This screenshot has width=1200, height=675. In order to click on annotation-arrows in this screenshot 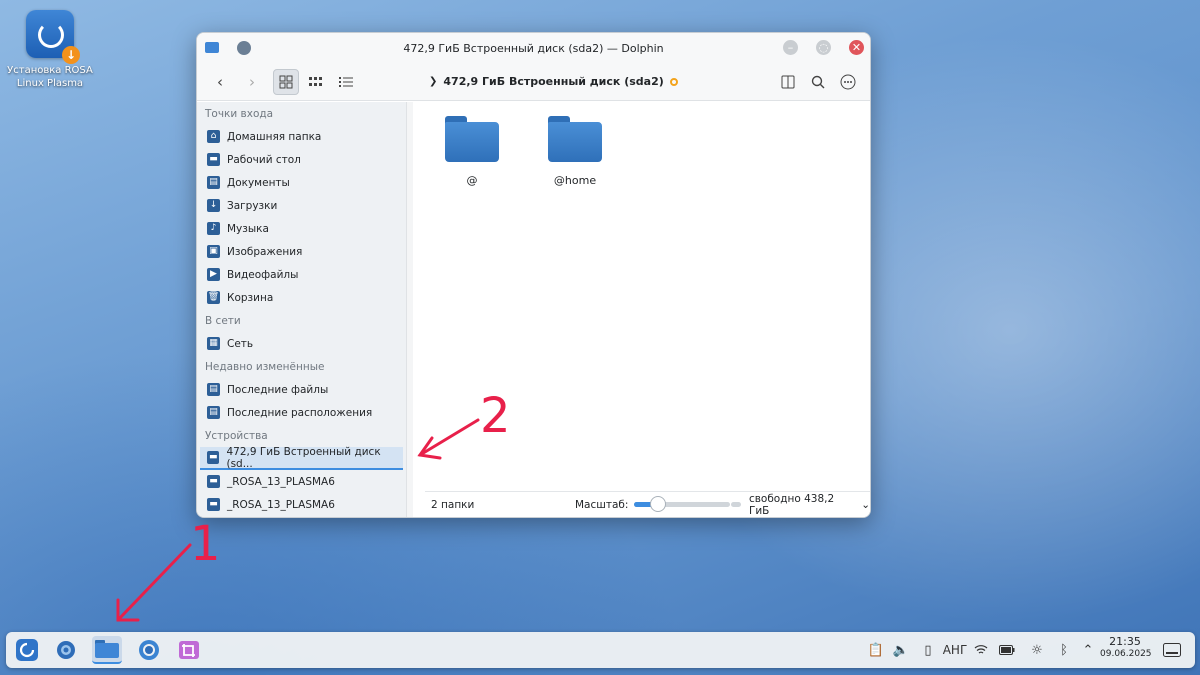, I will do `click(298, 520)`.